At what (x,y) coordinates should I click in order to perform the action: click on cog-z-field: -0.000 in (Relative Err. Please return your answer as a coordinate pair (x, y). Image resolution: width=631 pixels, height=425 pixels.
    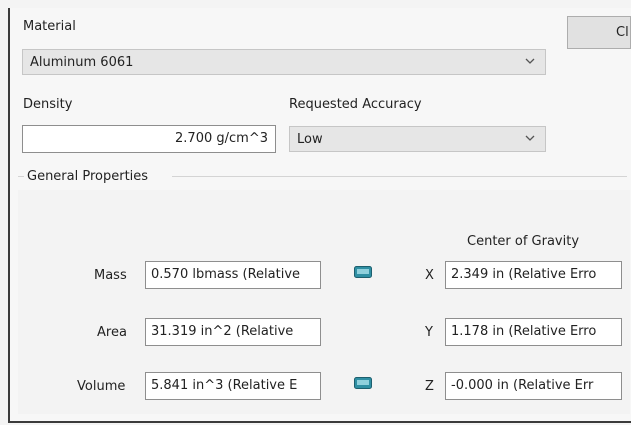
    Looking at the image, I should click on (533, 386).